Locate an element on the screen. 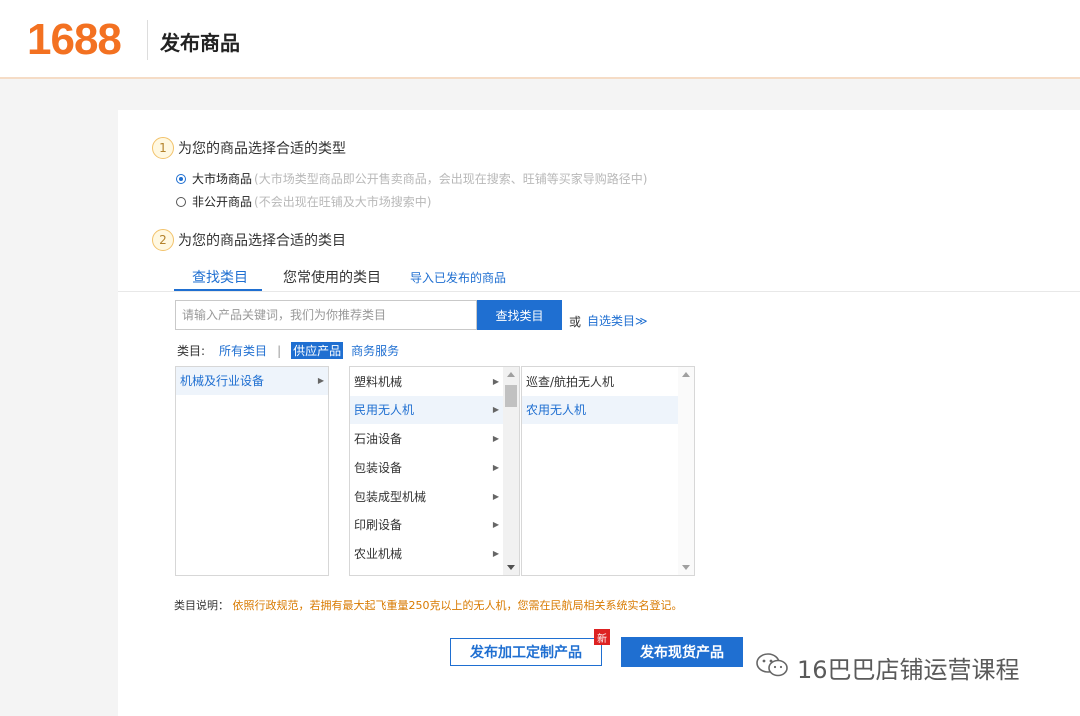 The height and width of the screenshot is (716, 1080). category-filter-row: 类目: 所有类目 | 供应产品 商务服务 is located at coordinates (288, 350).